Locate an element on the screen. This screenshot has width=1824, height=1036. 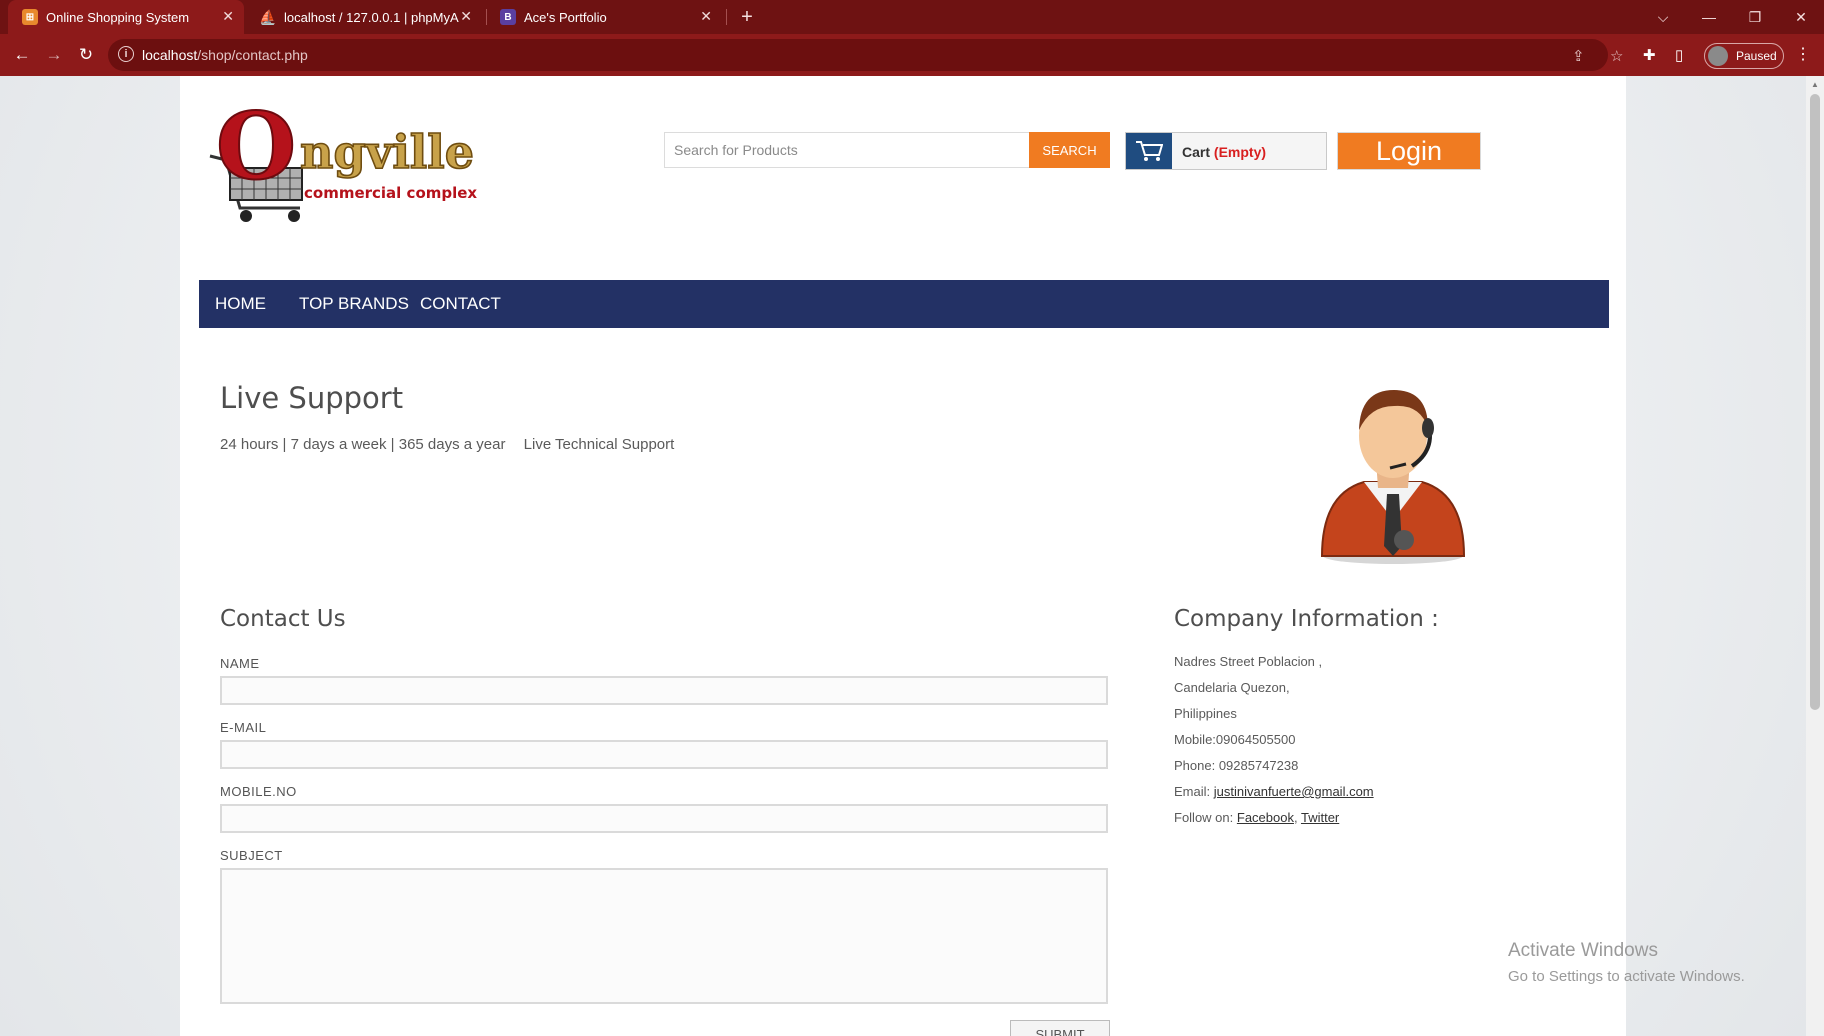
site-info-icon: i is located at coordinates (126, 54).